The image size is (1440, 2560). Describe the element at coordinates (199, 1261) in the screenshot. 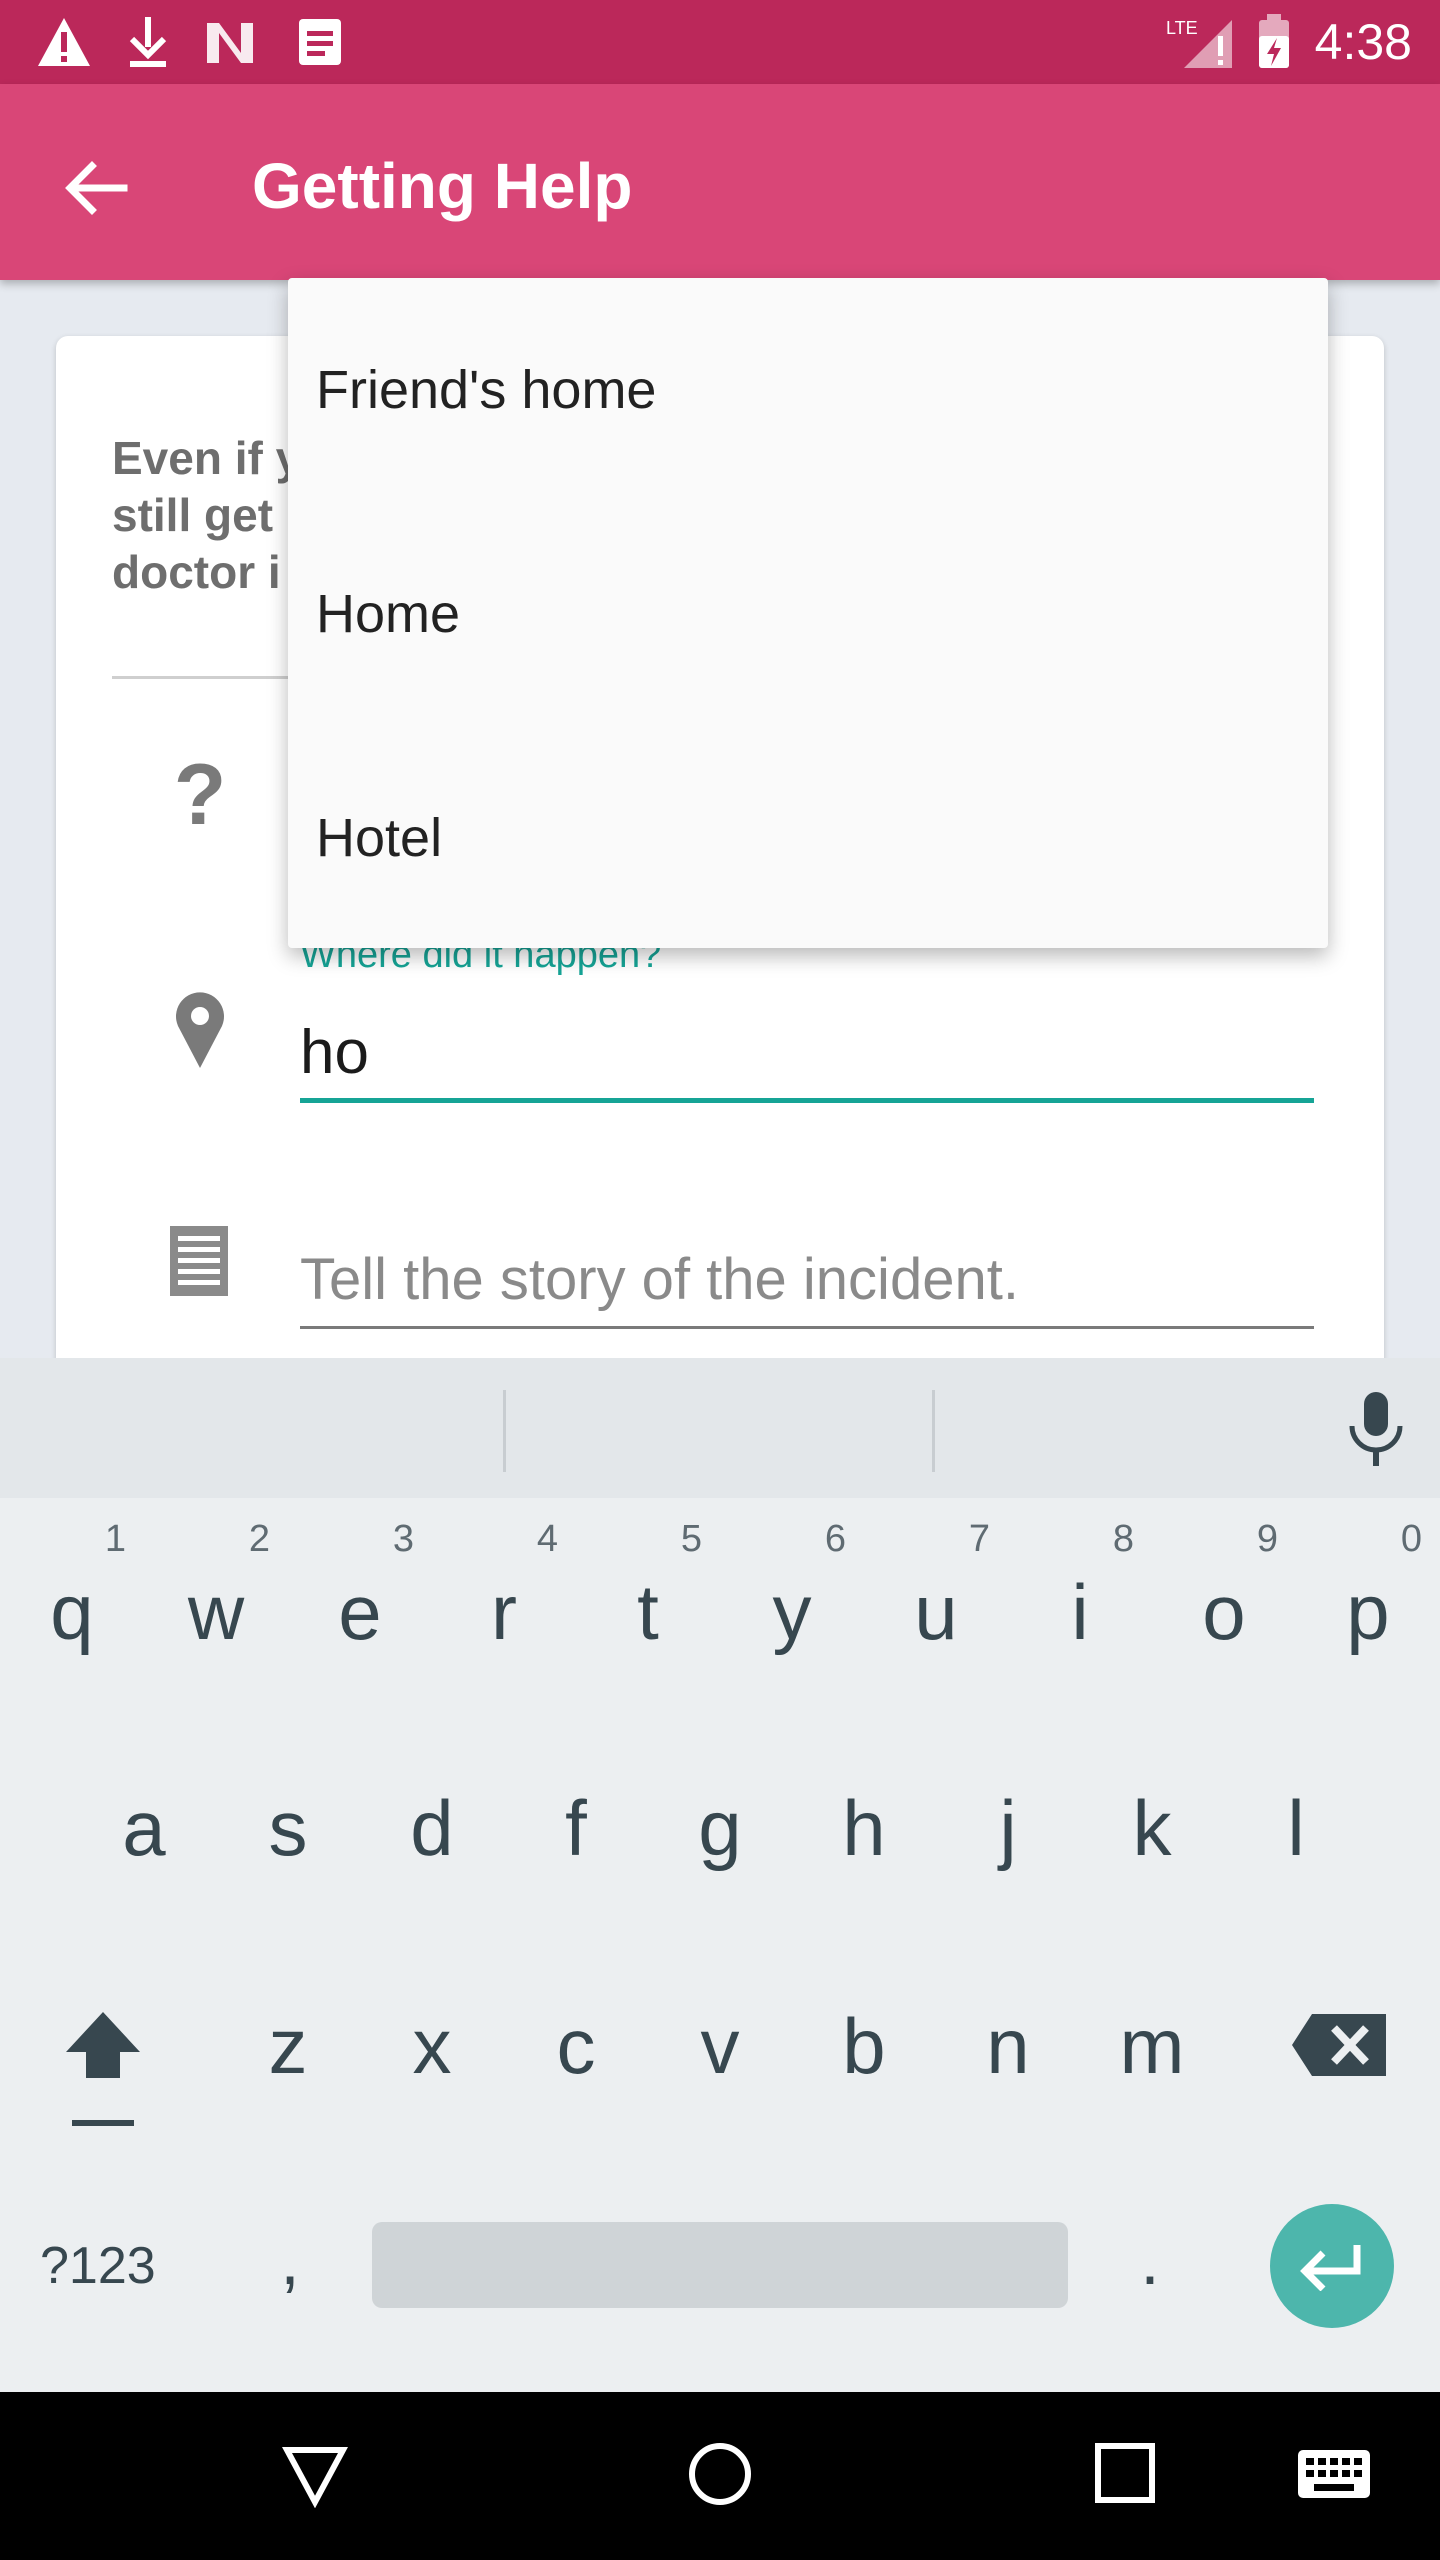

I see `document-icon` at that location.